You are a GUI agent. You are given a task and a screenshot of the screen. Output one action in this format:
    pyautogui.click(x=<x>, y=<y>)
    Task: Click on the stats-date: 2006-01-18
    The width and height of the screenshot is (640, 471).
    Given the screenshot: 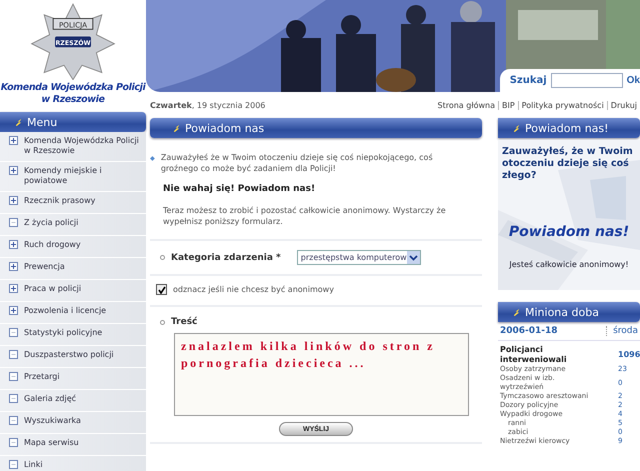 What is the action you would take?
    pyautogui.click(x=529, y=331)
    